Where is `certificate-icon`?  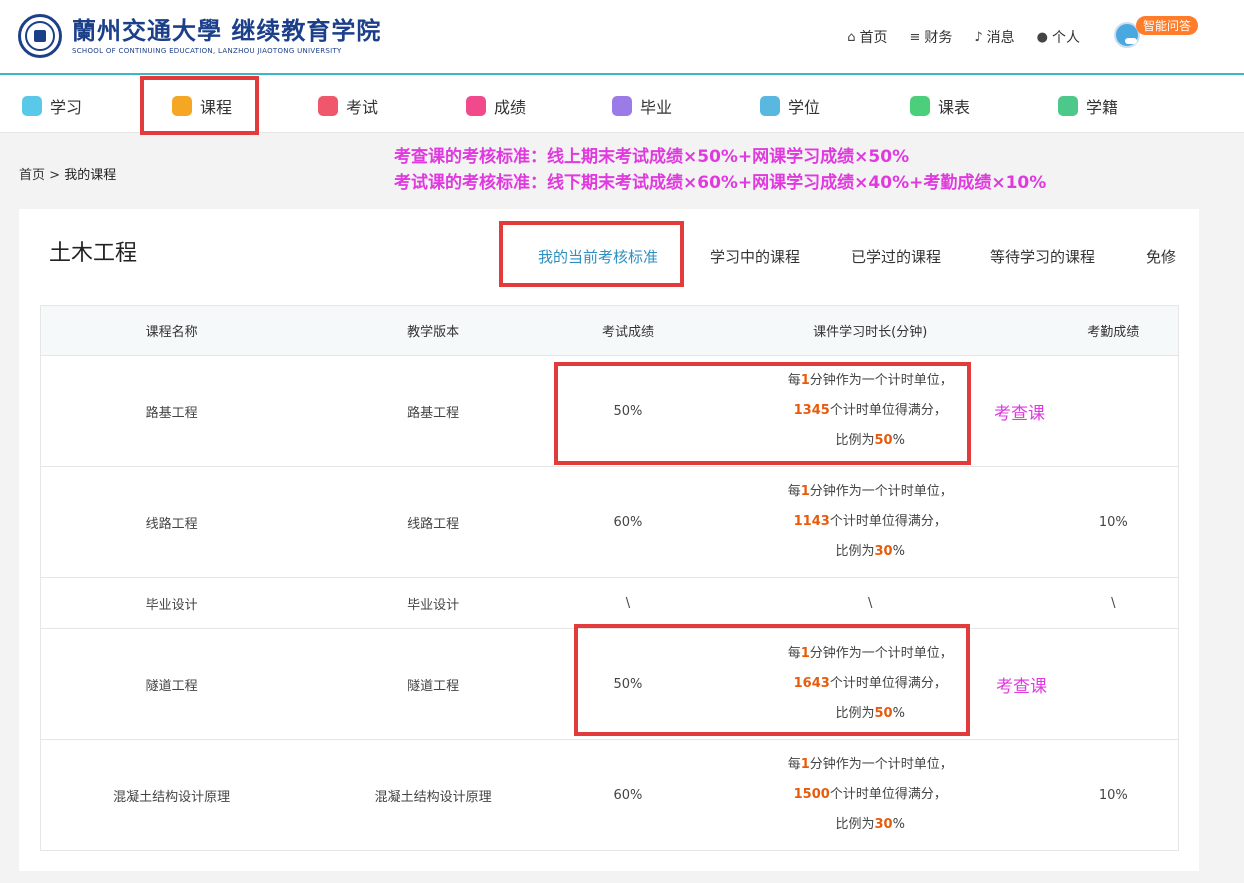 certificate-icon is located at coordinates (622, 106).